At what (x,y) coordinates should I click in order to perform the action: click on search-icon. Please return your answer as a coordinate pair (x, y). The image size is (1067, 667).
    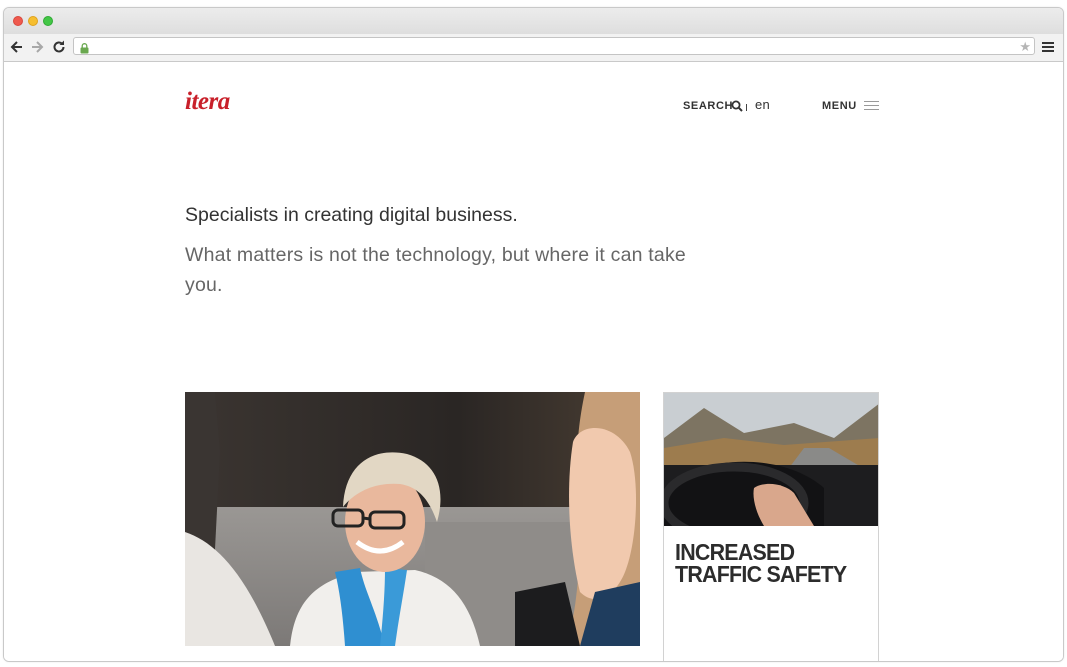
    Looking at the image, I should click on (737, 108).